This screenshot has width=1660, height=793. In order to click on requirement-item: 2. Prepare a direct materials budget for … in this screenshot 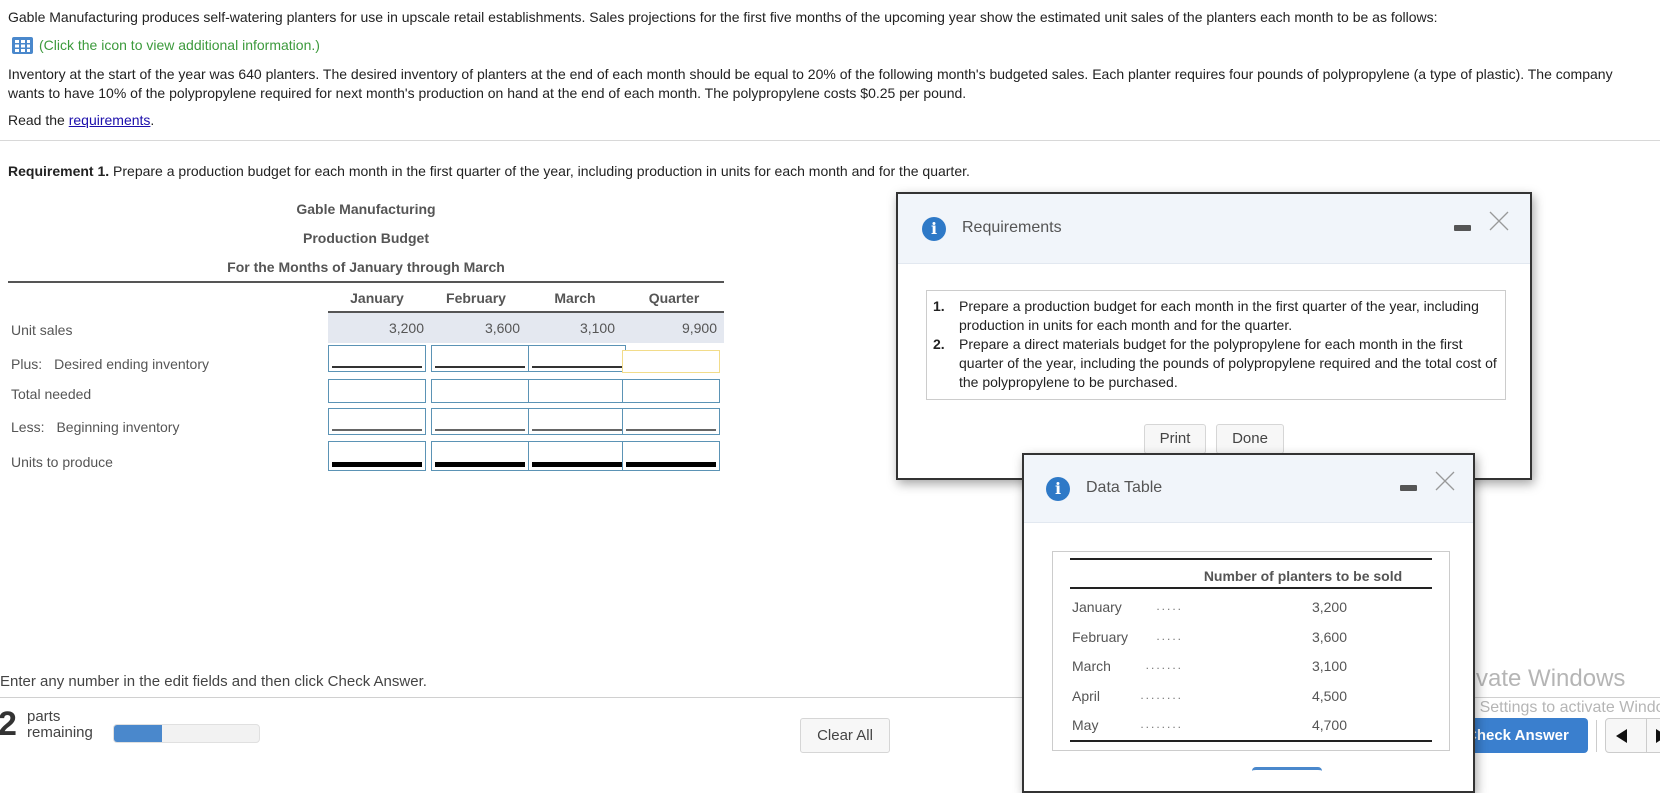, I will do `click(1215, 363)`.